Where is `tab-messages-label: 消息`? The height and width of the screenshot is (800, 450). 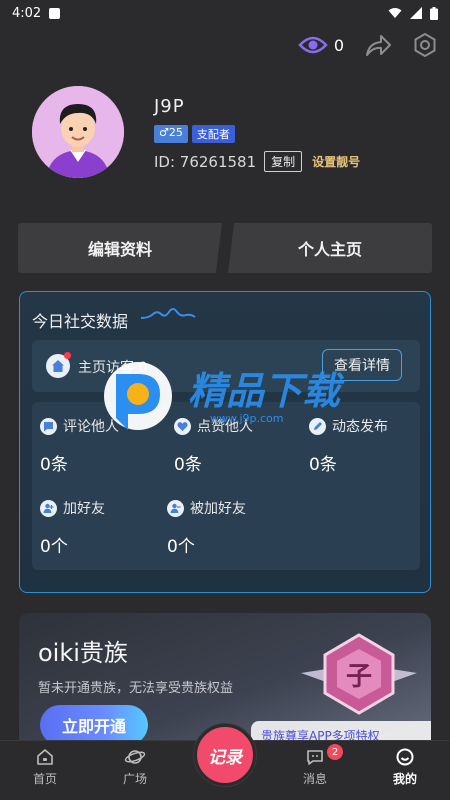
tab-messages-label: 消息 is located at coordinates (314, 779).